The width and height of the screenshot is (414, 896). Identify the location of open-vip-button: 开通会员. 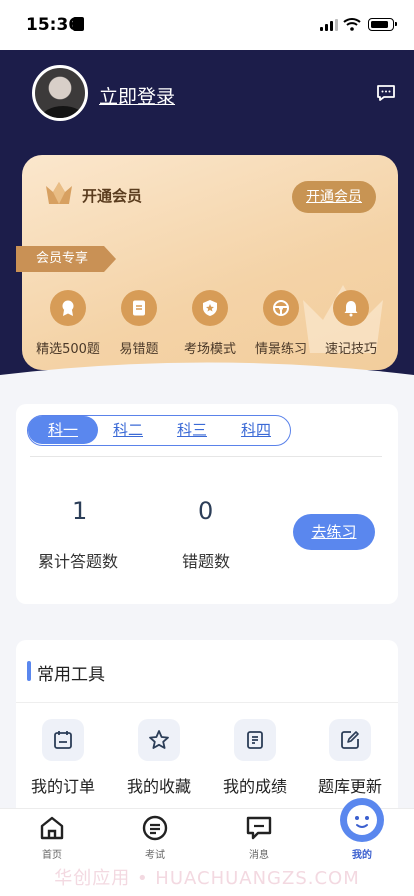
(334, 197).